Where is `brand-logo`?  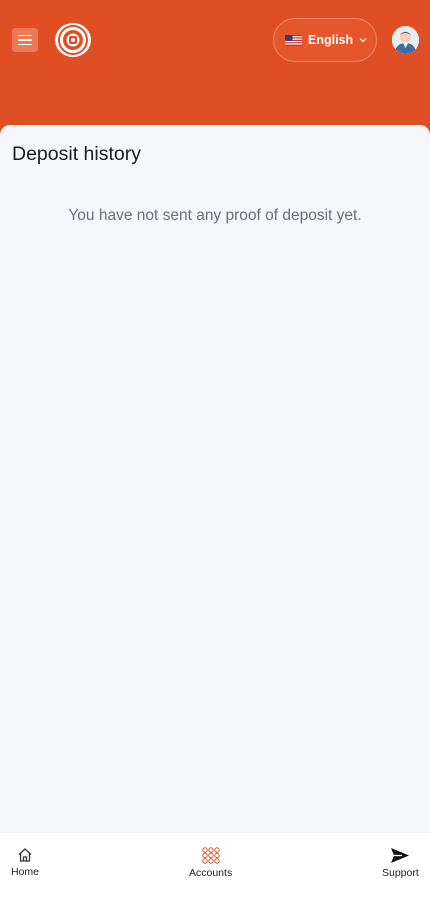
brand-logo is located at coordinates (73, 40).